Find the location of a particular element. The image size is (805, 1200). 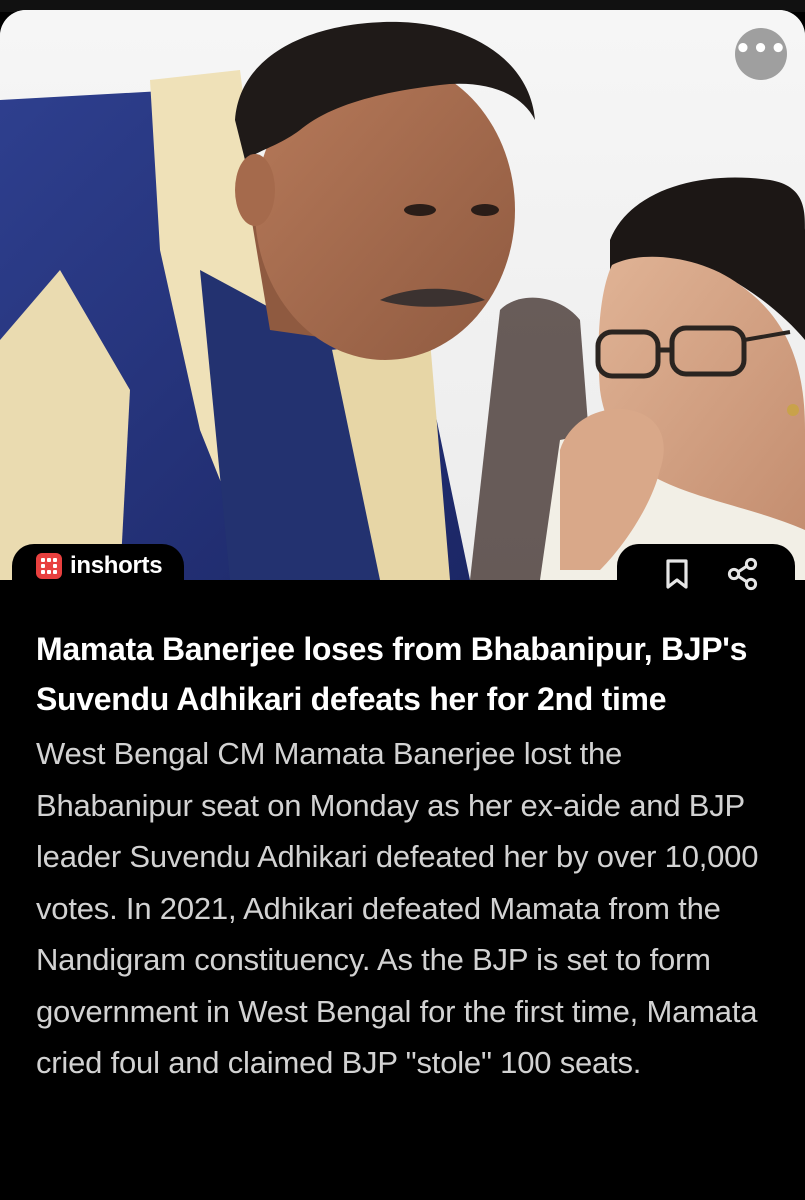

footer-source-line is located at coordinates (236, 1198).